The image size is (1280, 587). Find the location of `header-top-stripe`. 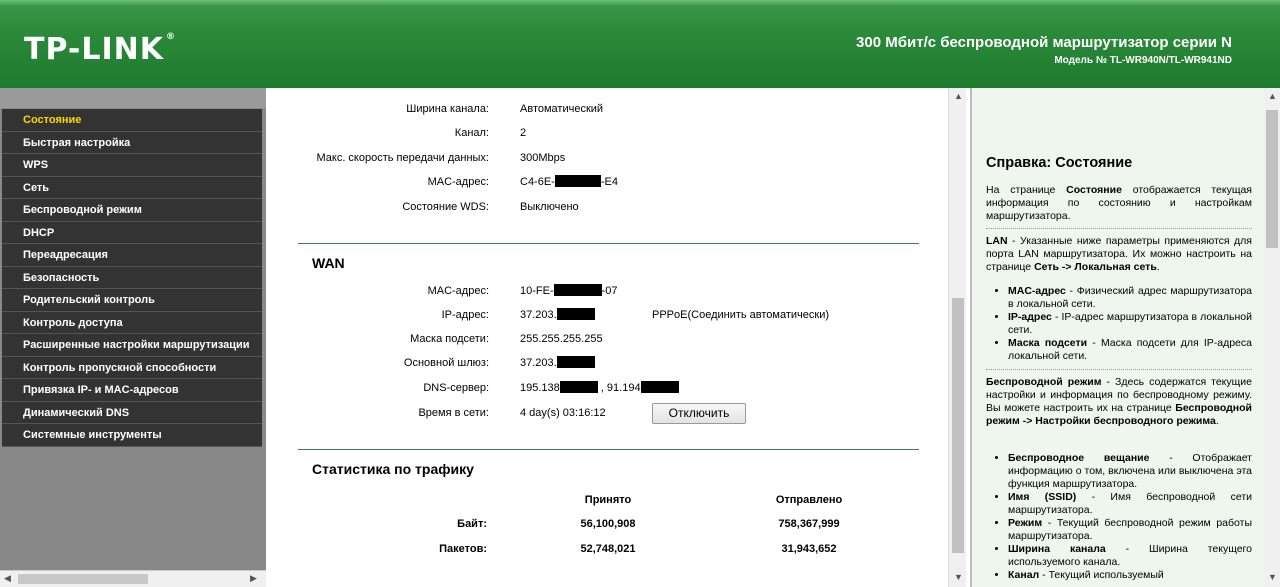

header-top-stripe is located at coordinates (640, 3).